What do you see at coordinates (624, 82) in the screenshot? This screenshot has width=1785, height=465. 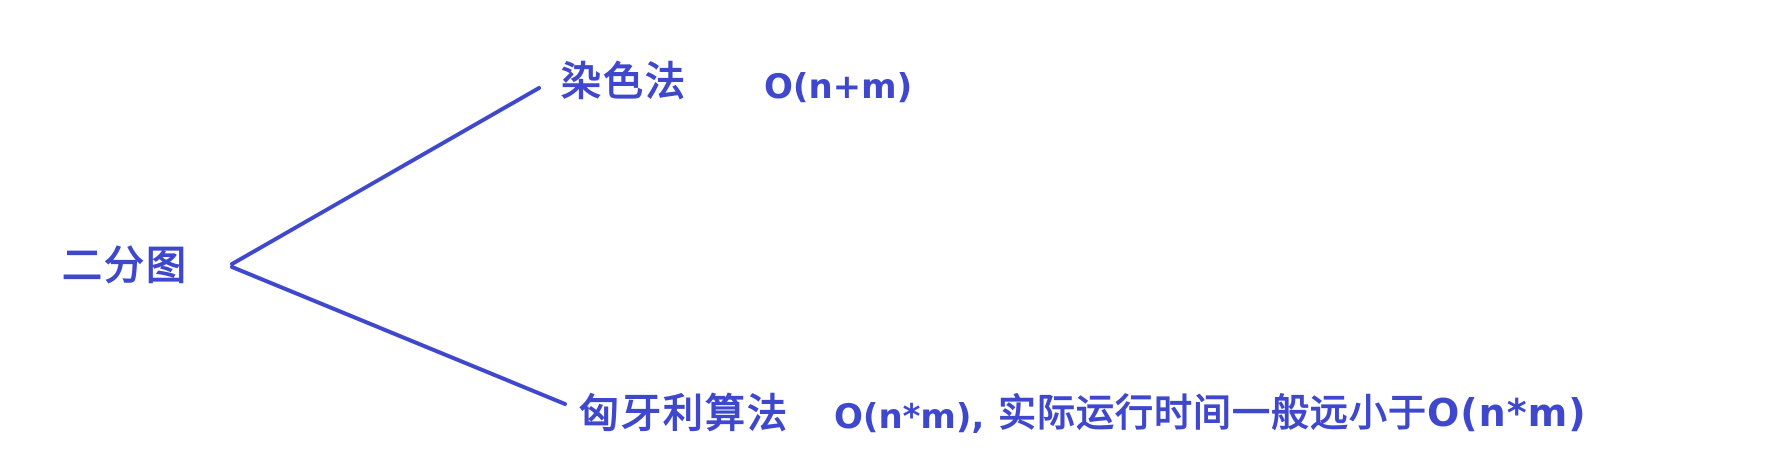 I see `branch-method-coloring: 染色法` at bounding box center [624, 82].